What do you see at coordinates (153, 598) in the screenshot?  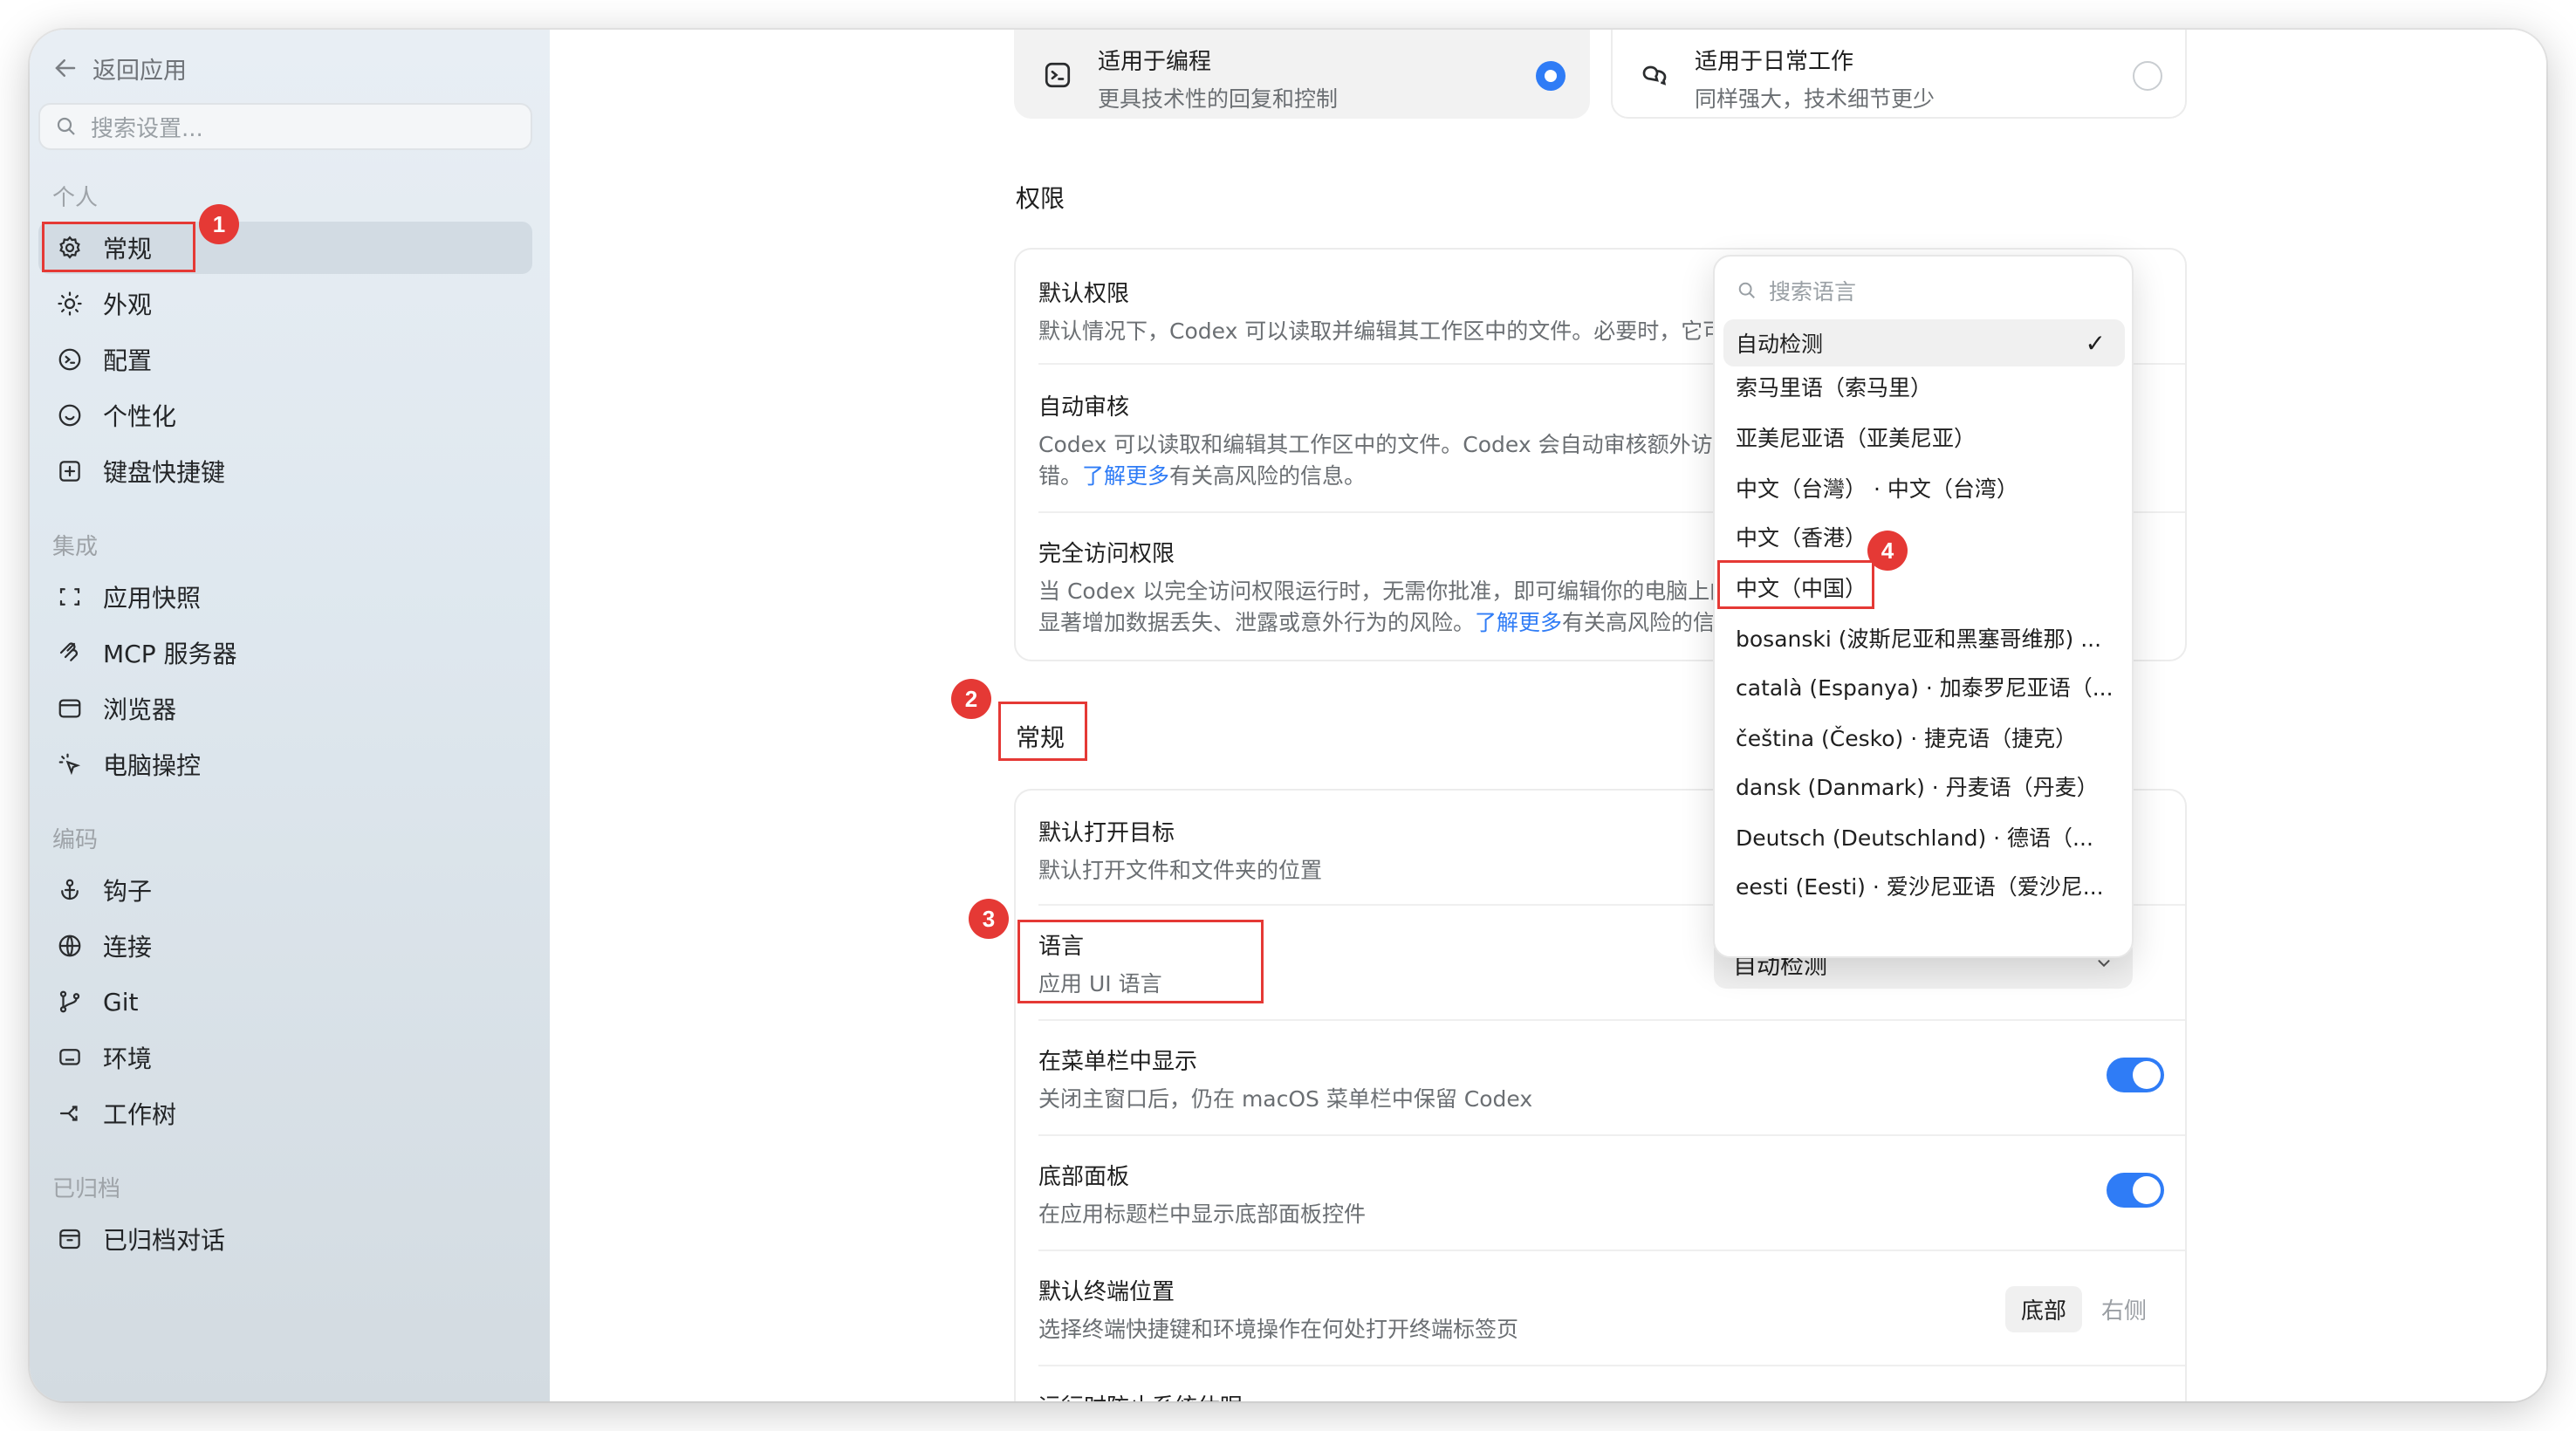 I see `sidebar-item-label: 应用快照` at bounding box center [153, 598].